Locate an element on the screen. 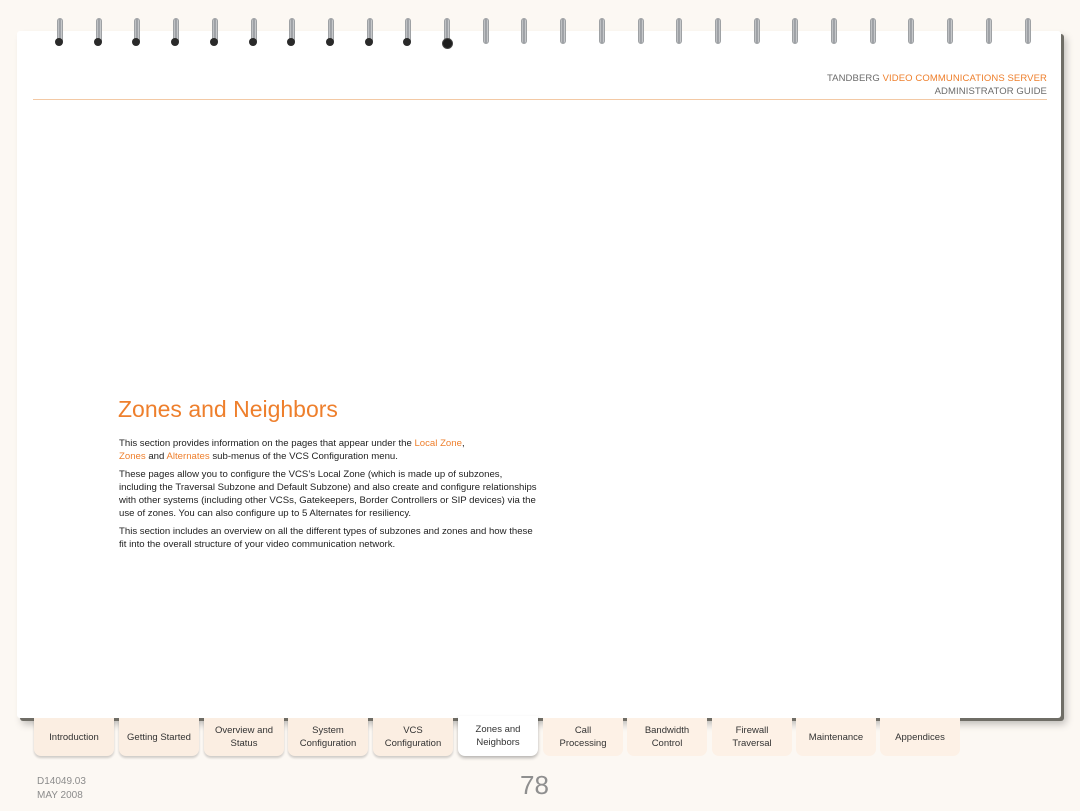  chapter-tab-maintenance: Maintenance is located at coordinates (836, 737).